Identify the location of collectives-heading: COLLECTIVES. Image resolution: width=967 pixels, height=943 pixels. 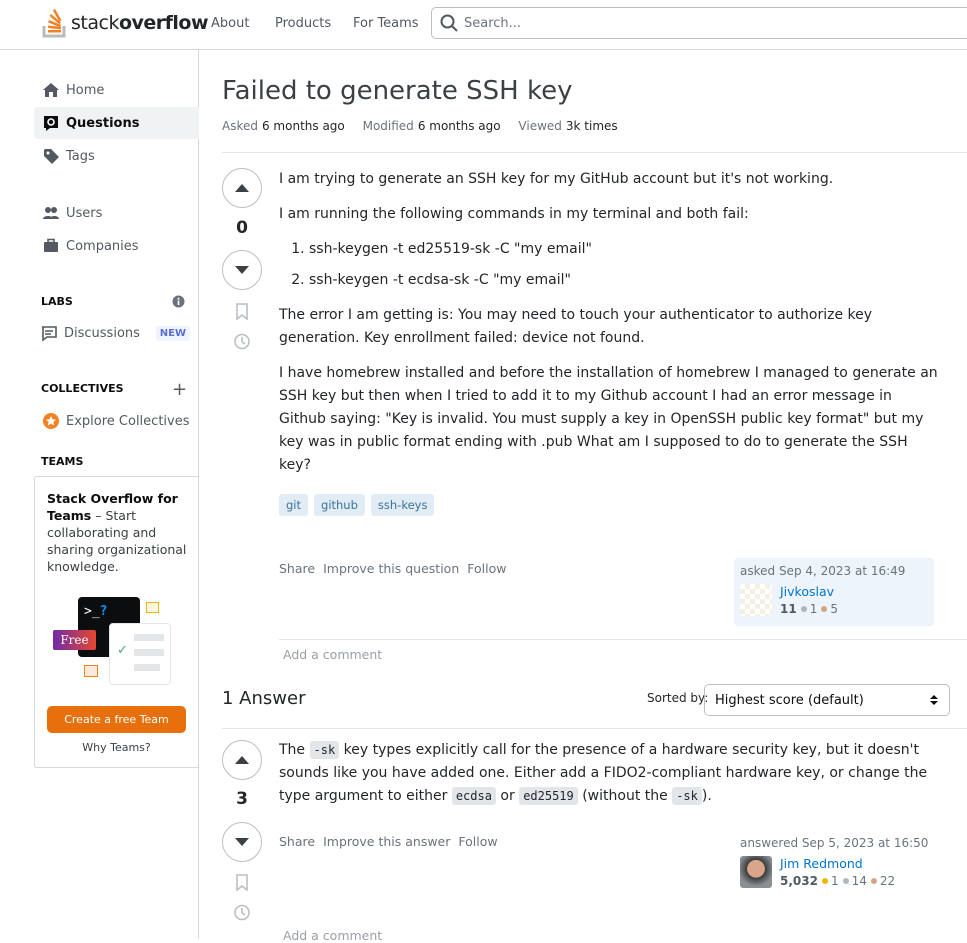
(82, 388).